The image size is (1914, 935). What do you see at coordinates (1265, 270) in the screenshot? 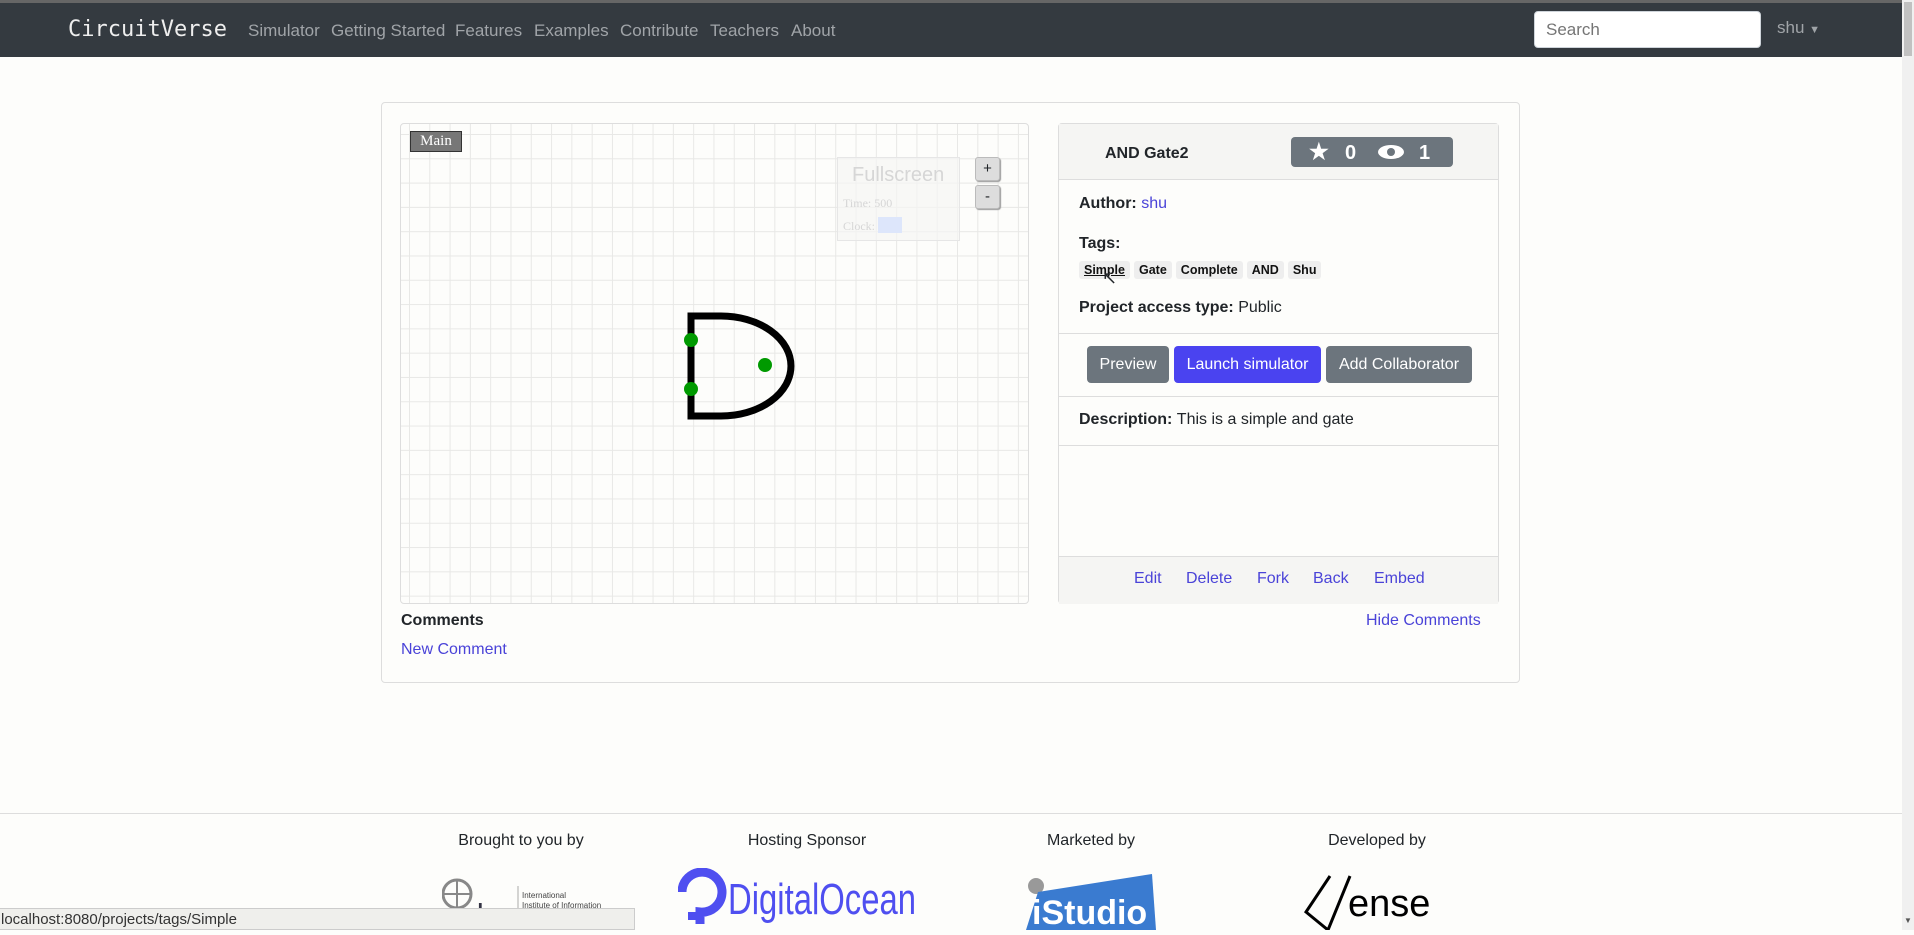
I see `tag-and: AND` at bounding box center [1265, 270].